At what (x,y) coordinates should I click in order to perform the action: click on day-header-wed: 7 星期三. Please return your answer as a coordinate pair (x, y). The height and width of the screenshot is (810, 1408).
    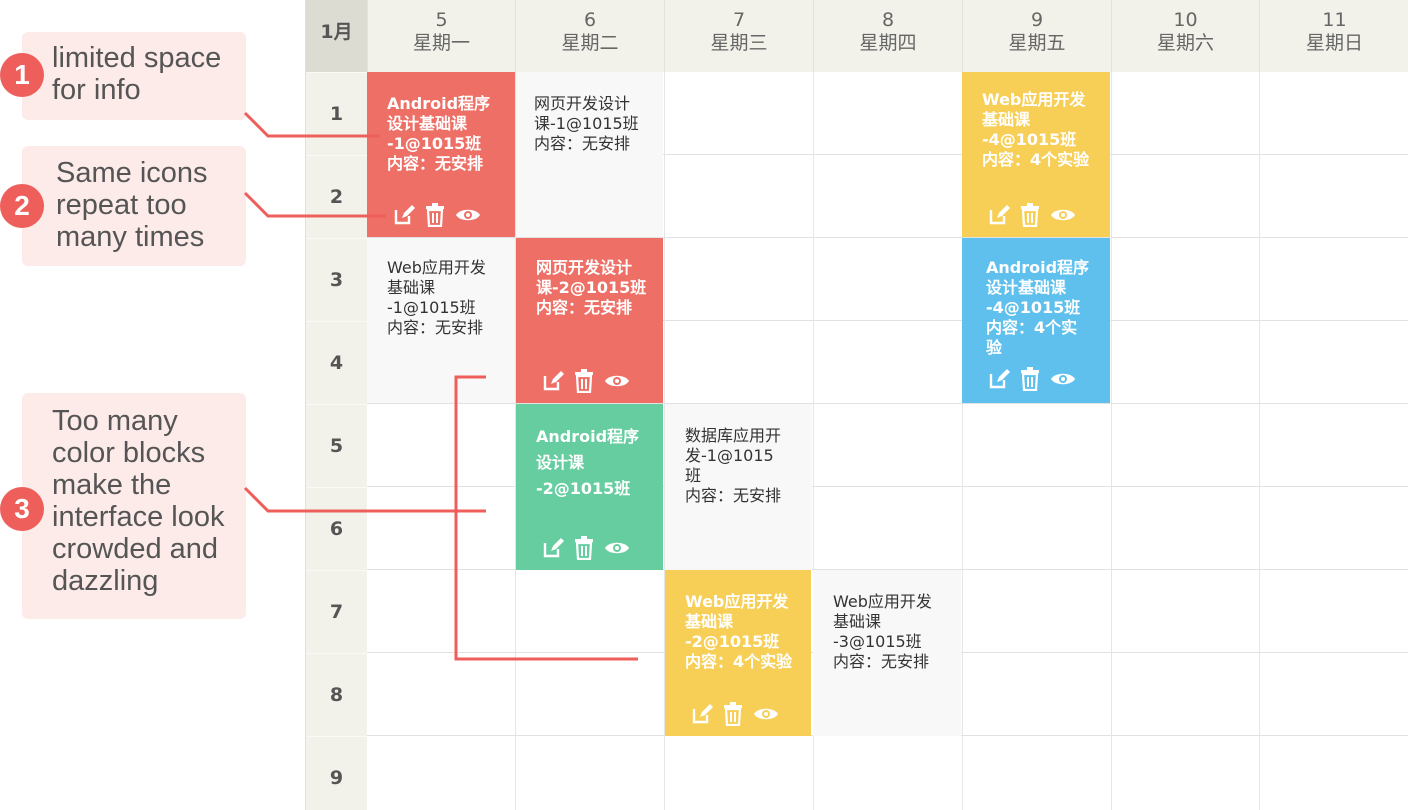
    Looking at the image, I should click on (738, 36).